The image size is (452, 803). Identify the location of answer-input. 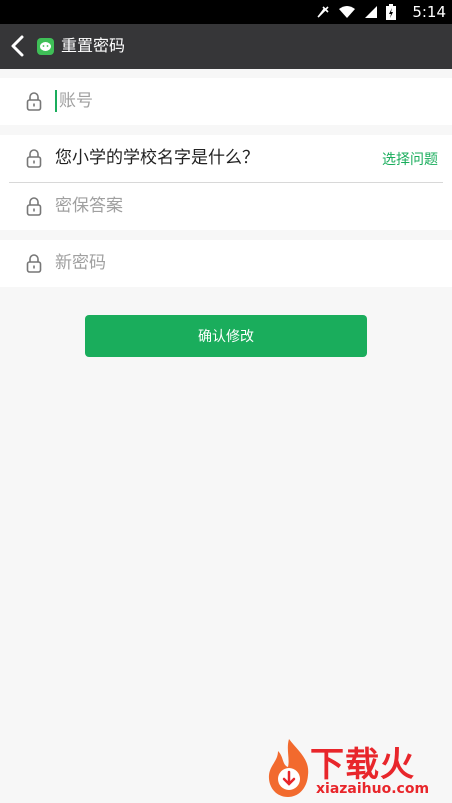
(240, 206).